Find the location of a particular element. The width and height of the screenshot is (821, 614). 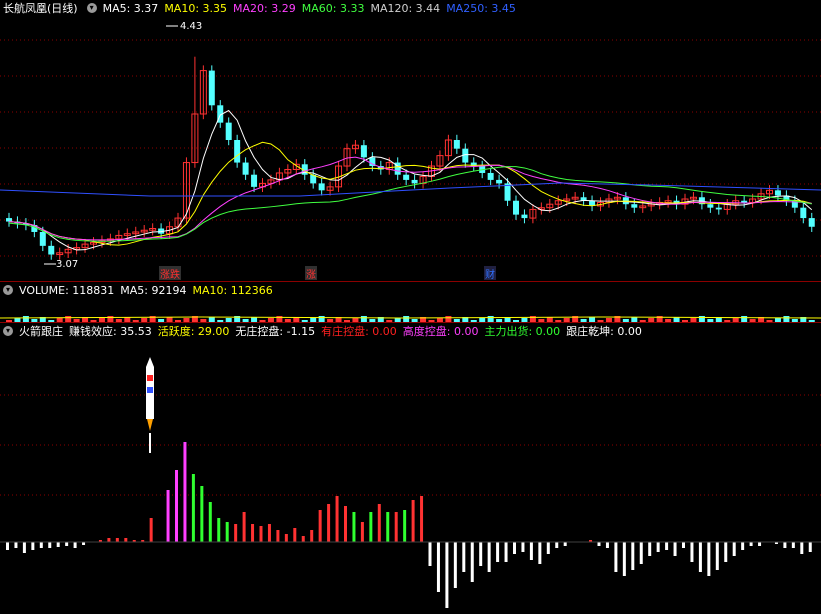

activity-label: 活跃度: 29.00 is located at coordinates (193, 331).